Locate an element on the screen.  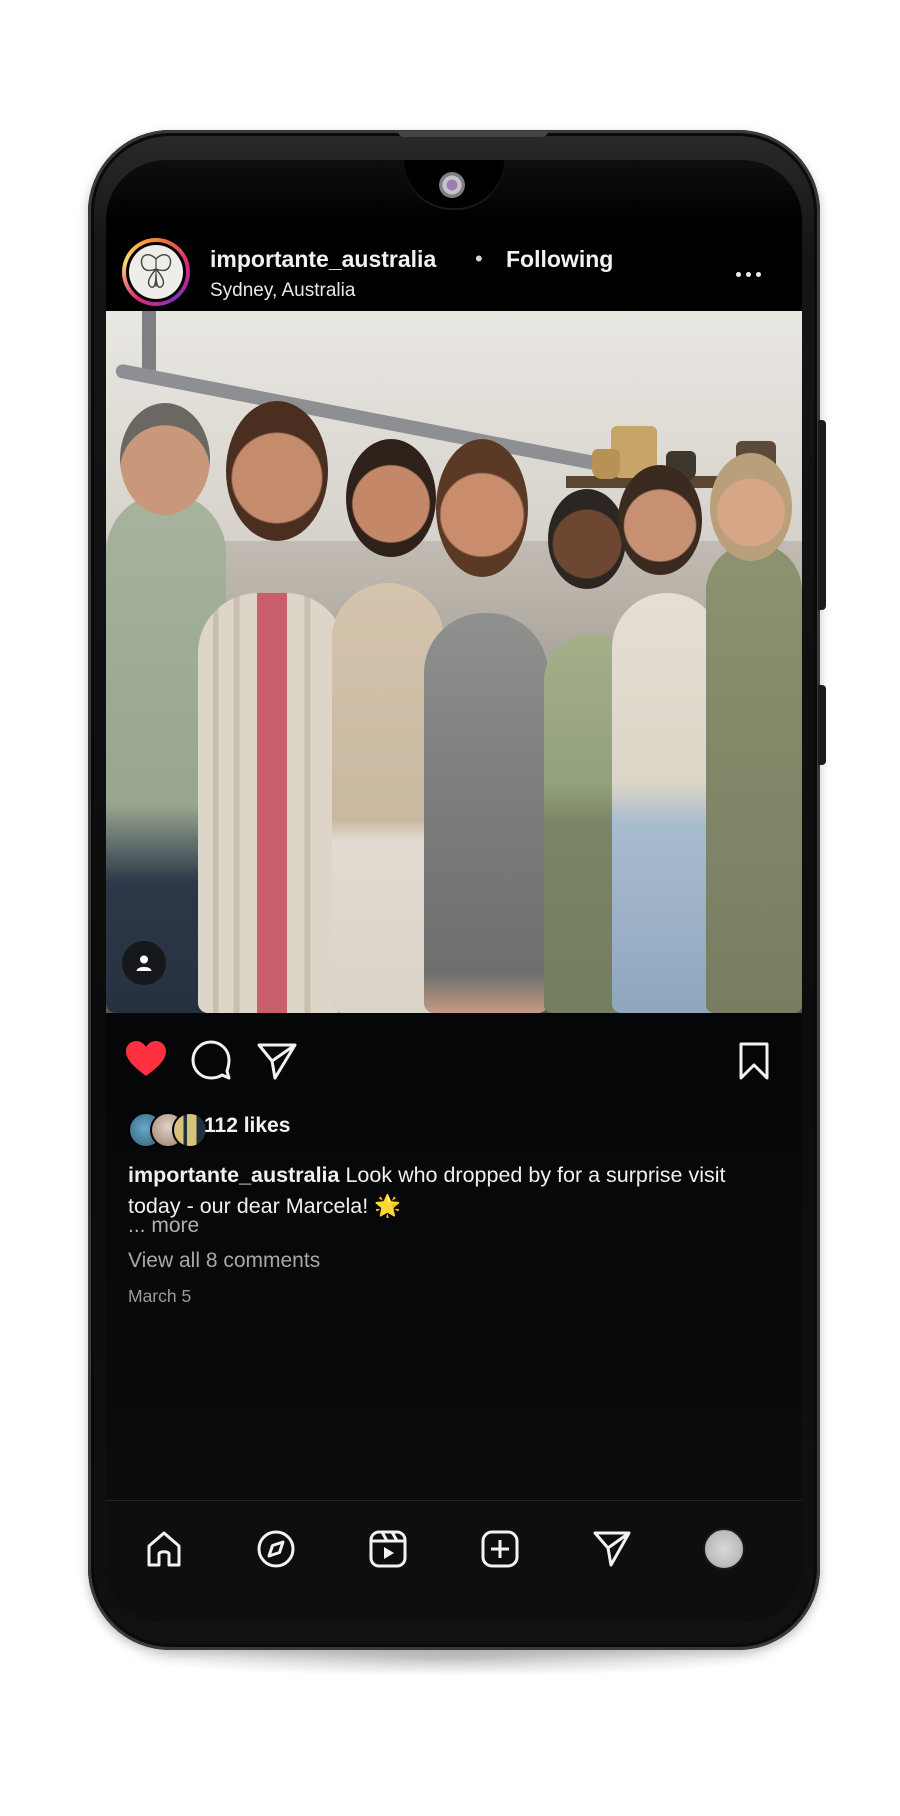
post-location: Sydney, Australia is located at coordinates (282, 291).